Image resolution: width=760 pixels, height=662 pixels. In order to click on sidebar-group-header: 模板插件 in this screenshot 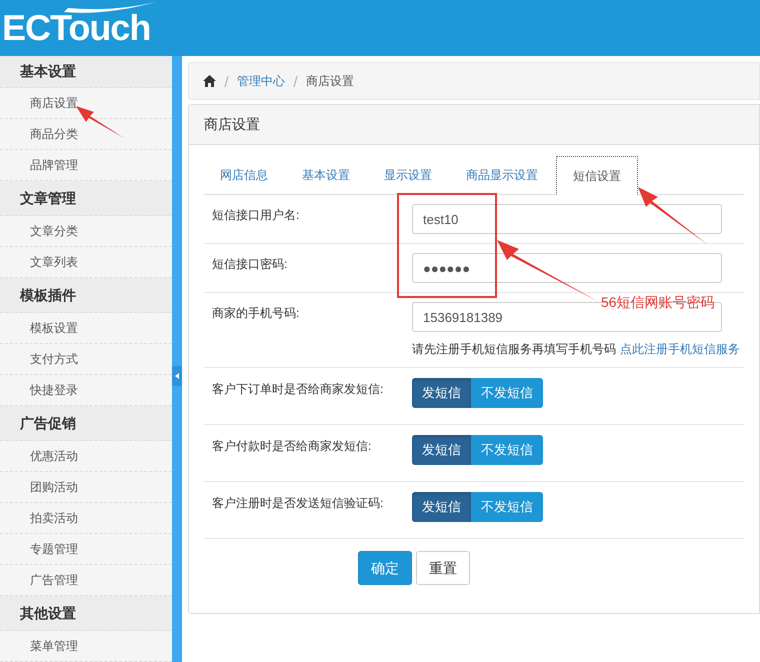, I will do `click(86, 295)`.